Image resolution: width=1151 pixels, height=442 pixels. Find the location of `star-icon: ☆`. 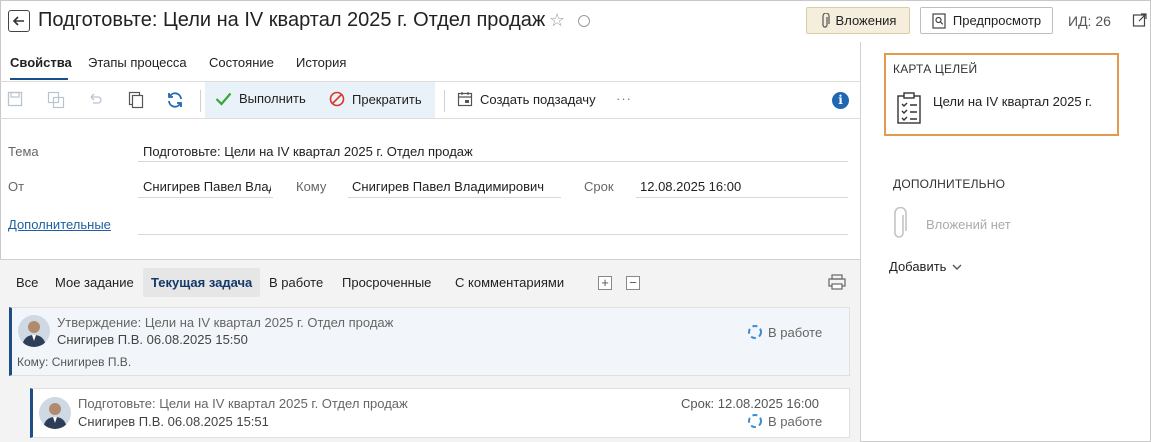

star-icon: ☆ is located at coordinates (557, 20).